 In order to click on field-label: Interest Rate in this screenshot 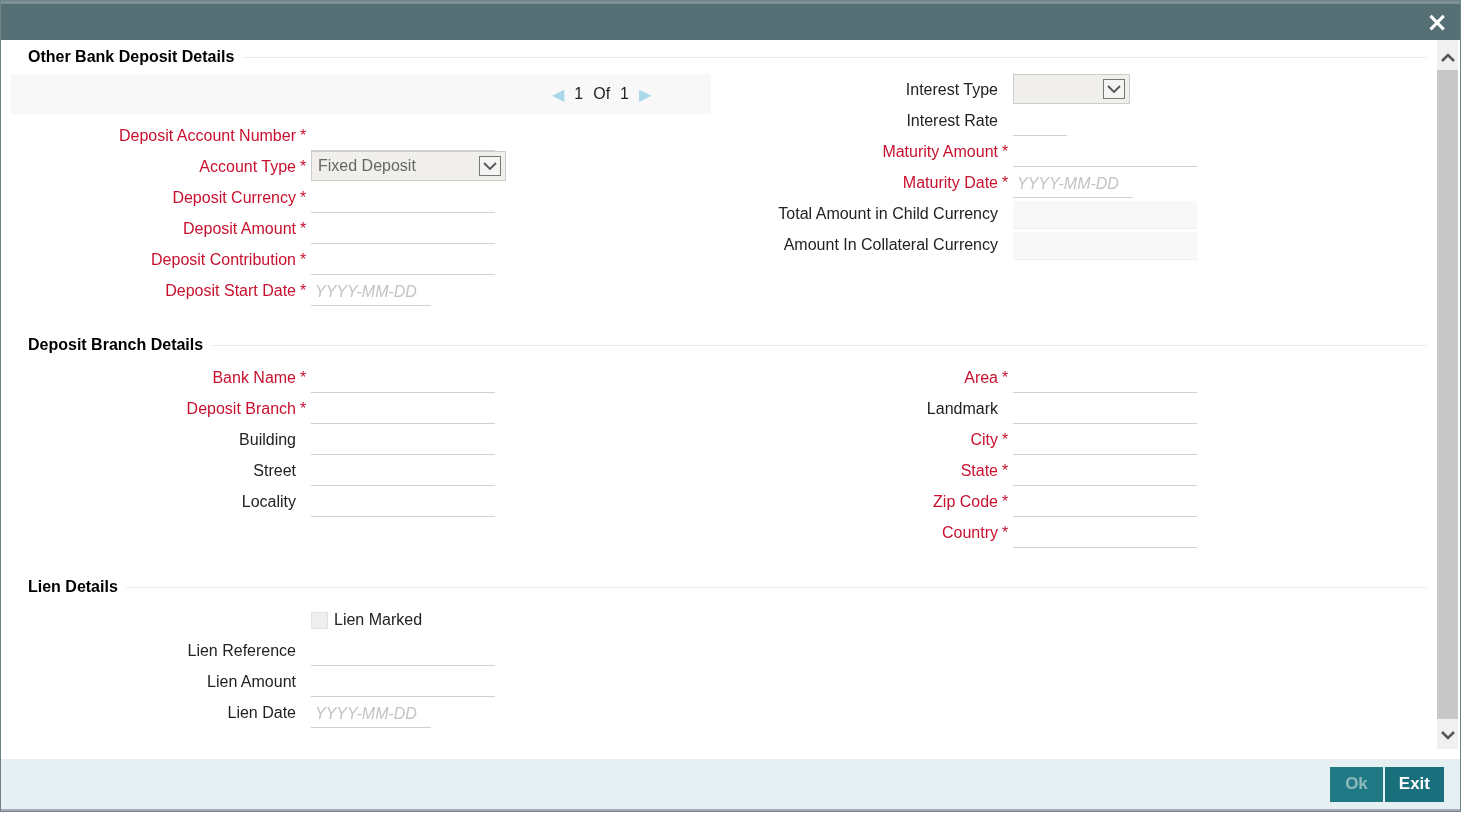, I will do `click(951, 121)`.